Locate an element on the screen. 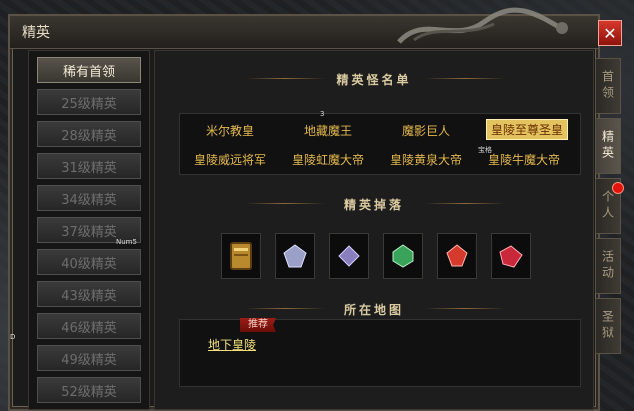  recommend-badge: 推荐 is located at coordinates (258, 325).